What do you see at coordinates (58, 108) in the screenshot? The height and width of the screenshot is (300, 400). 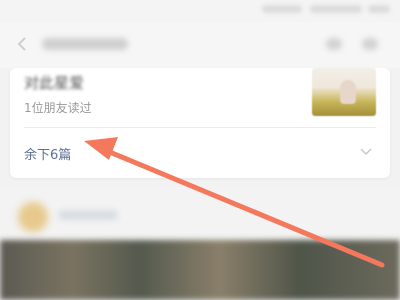 I see `friends-read-count: 1位朋友读过` at bounding box center [58, 108].